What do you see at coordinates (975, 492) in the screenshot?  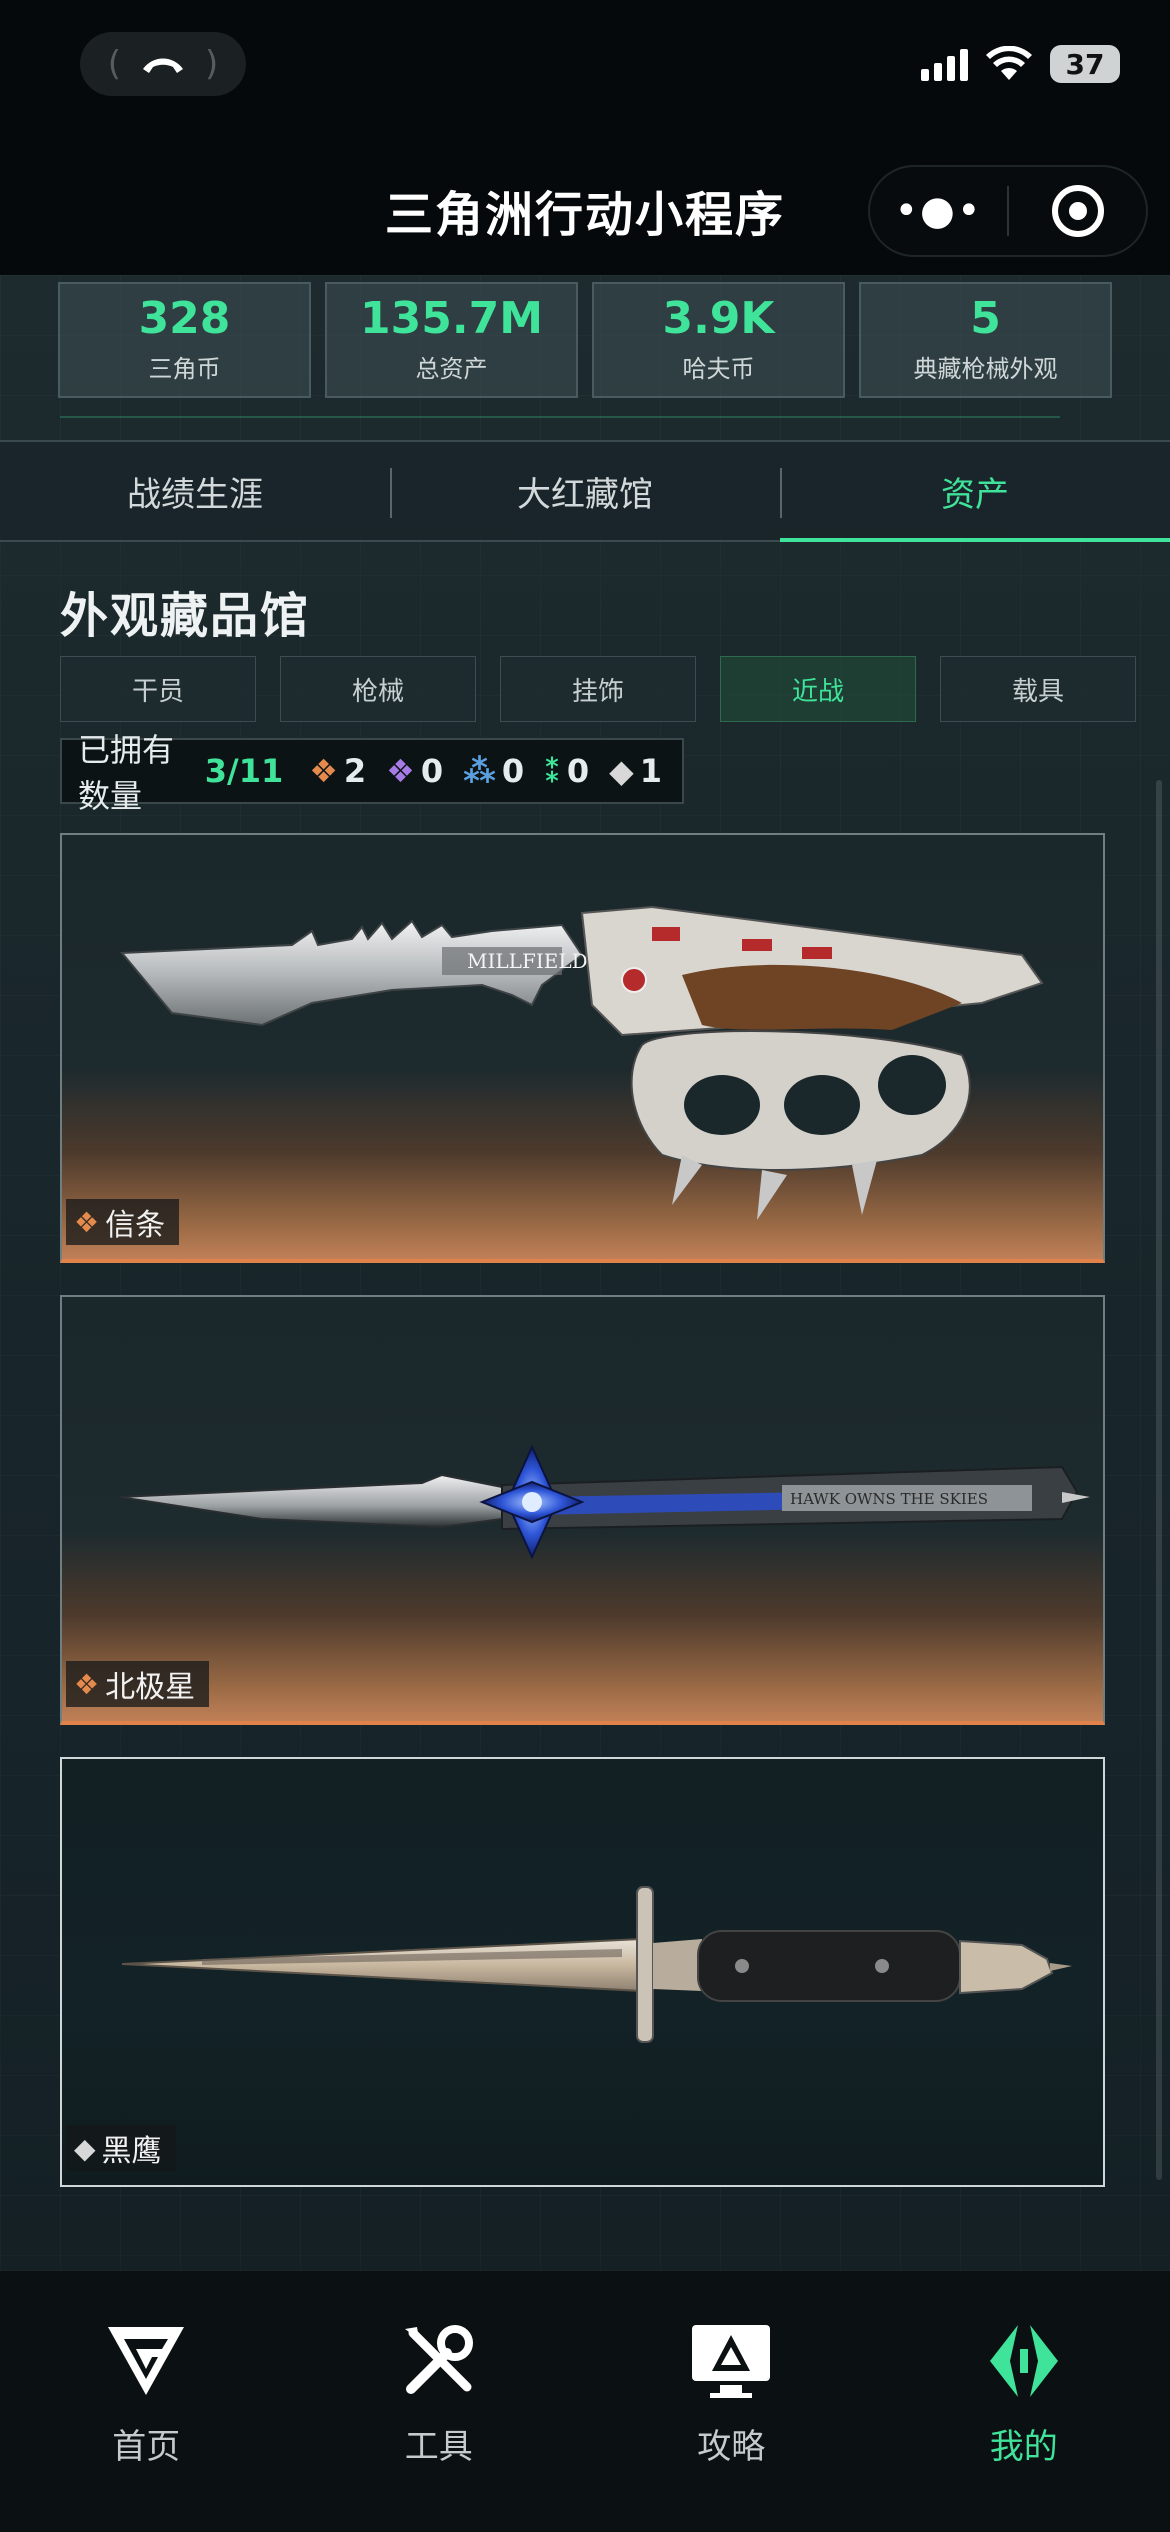 I see `tab-assets: 资产` at bounding box center [975, 492].